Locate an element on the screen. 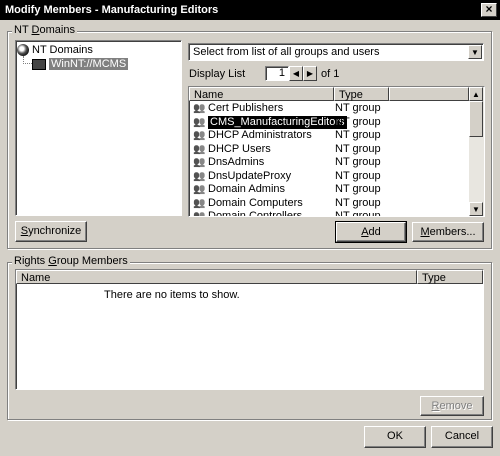  col-header-spacer is located at coordinates (429, 94).